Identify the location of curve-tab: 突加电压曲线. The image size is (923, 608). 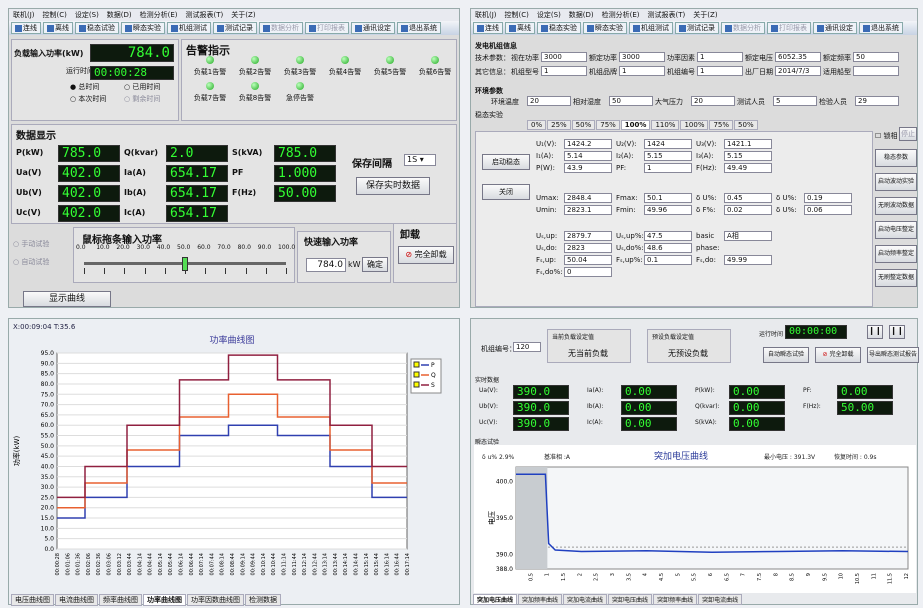
(495, 599).